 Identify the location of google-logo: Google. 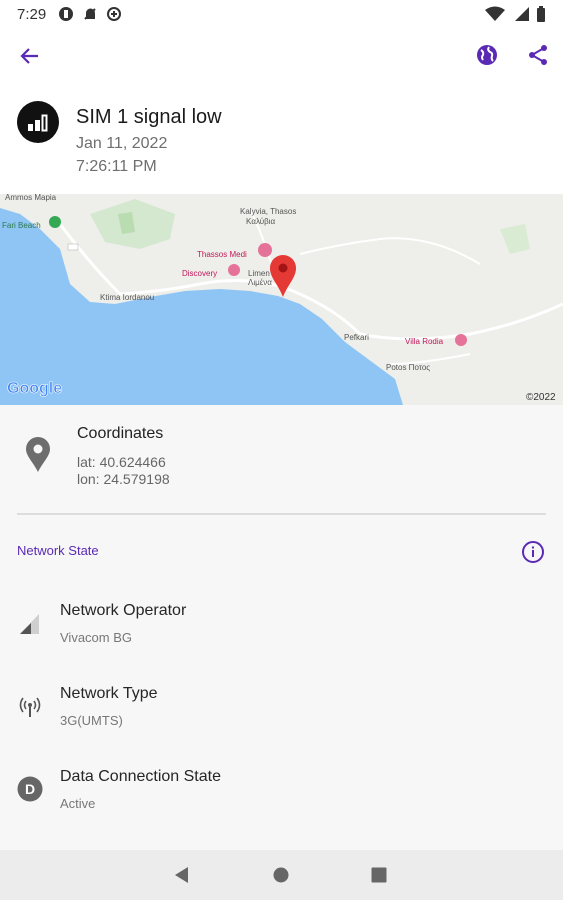
(34, 388).